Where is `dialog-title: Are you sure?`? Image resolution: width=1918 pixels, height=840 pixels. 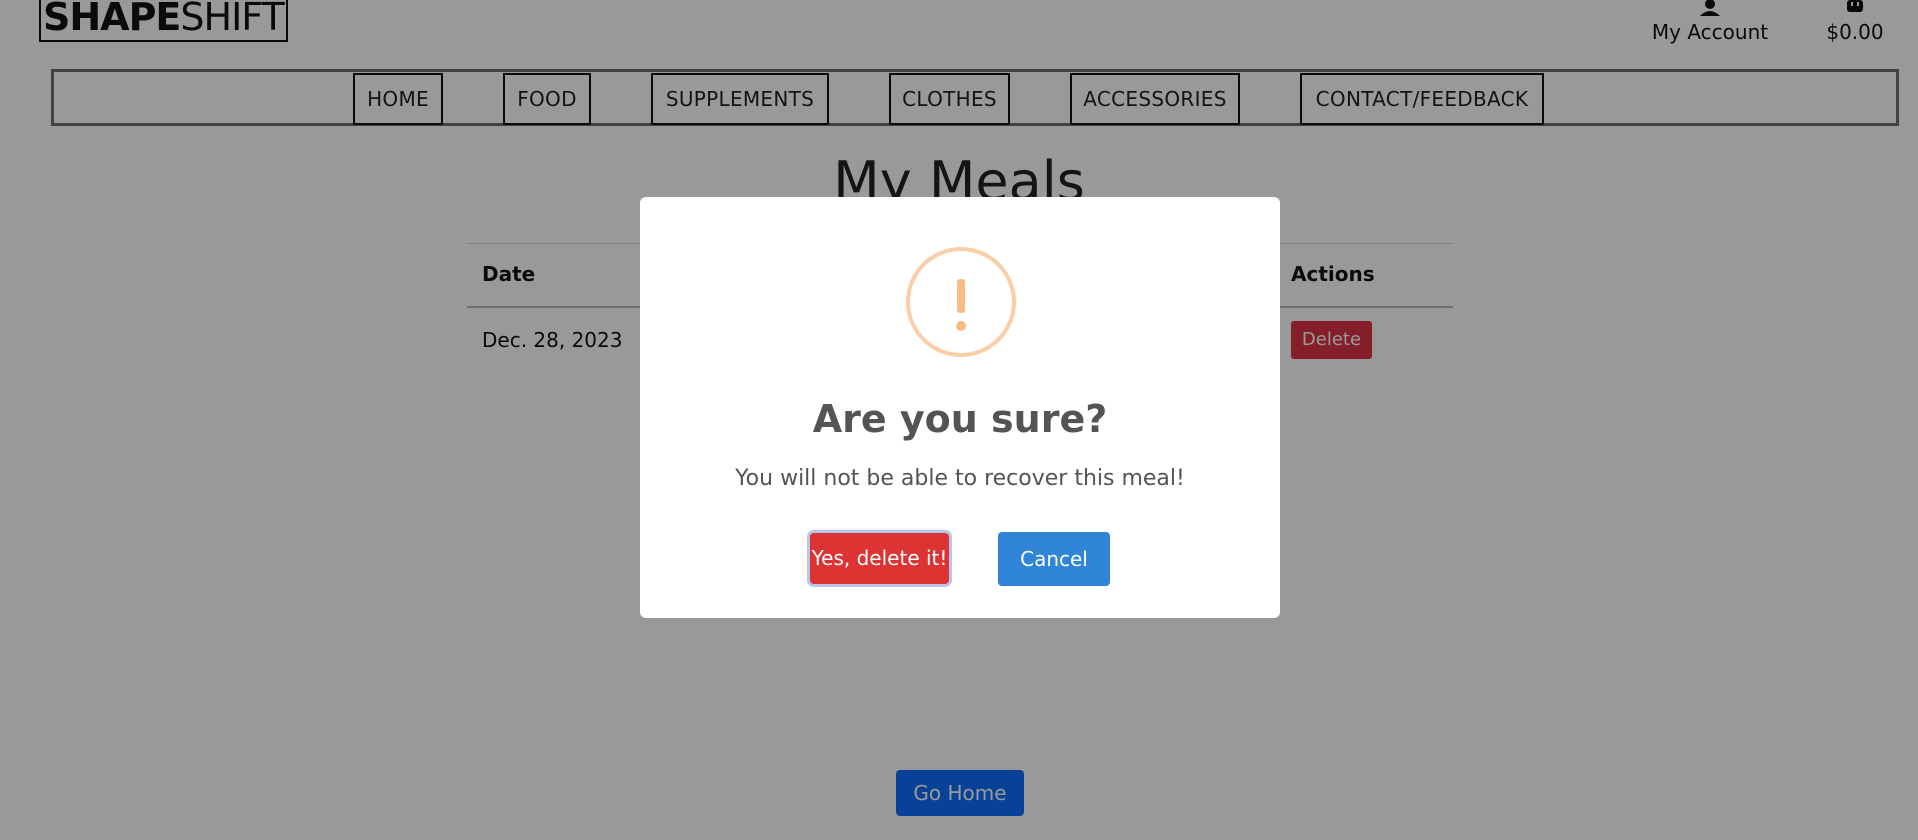
dialog-title: Are you sure? is located at coordinates (960, 419).